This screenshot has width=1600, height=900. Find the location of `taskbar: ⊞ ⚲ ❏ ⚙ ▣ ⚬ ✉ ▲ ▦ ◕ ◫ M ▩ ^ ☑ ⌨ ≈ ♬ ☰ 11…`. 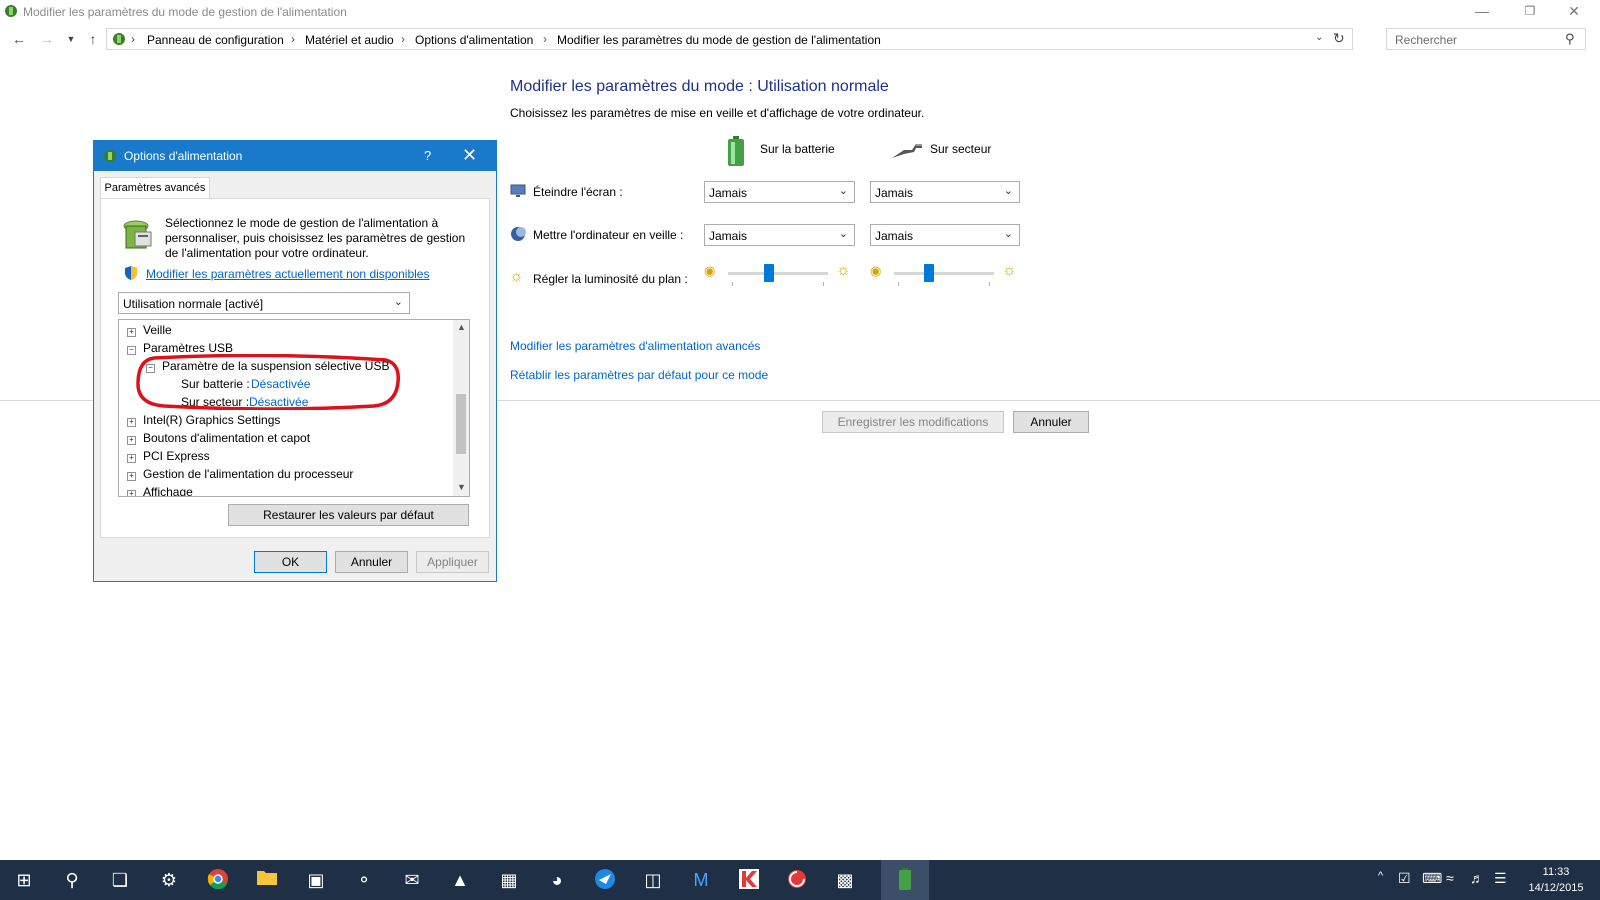

taskbar: ⊞ ⚲ ❏ ⚙ ▣ ⚬ ✉ ▲ ▦ ◕ ◫ M ▩ ^ ☑ ⌨ ≈ ♬ ☰ 11… is located at coordinates (800, 880).